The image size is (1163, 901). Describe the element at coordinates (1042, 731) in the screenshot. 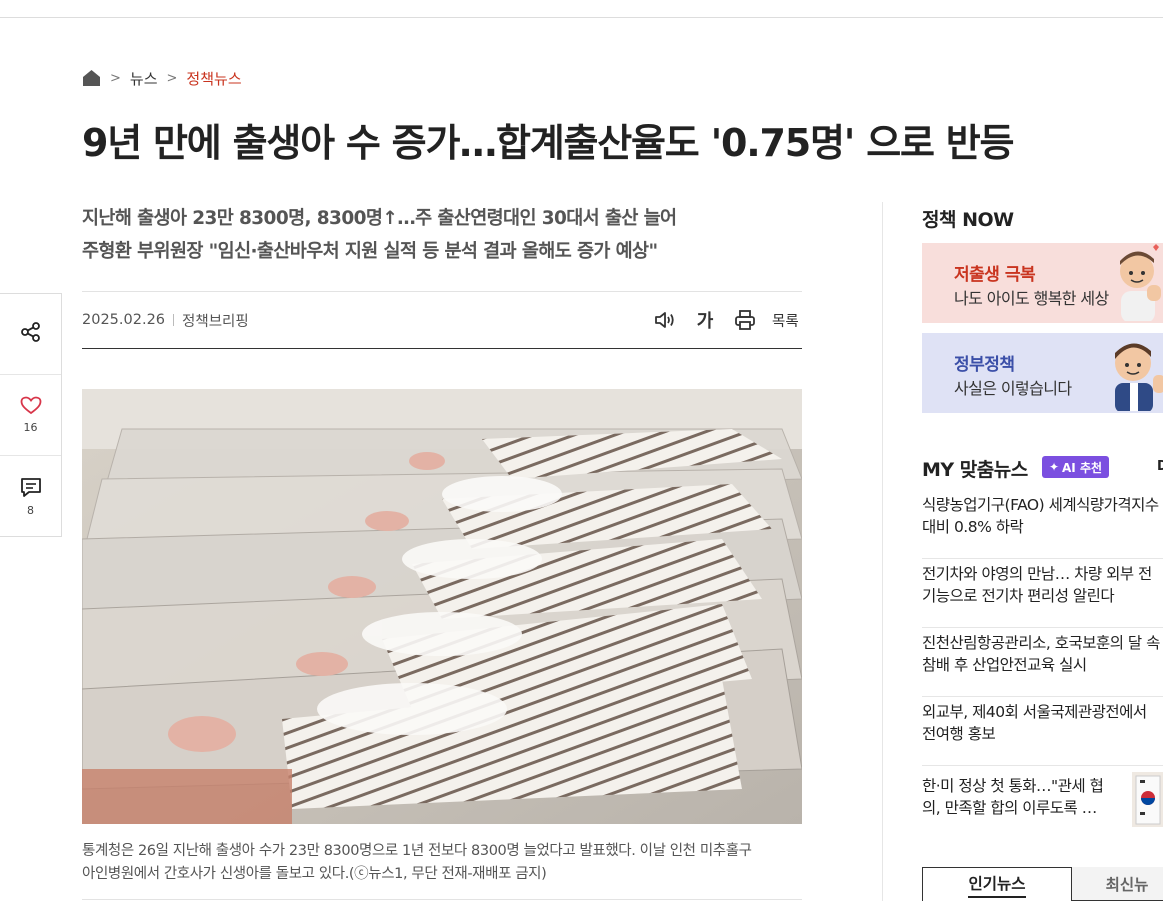

I see `news-item: 외교부, 제40회 서울국제관광전에서 전여행 홍보` at that location.